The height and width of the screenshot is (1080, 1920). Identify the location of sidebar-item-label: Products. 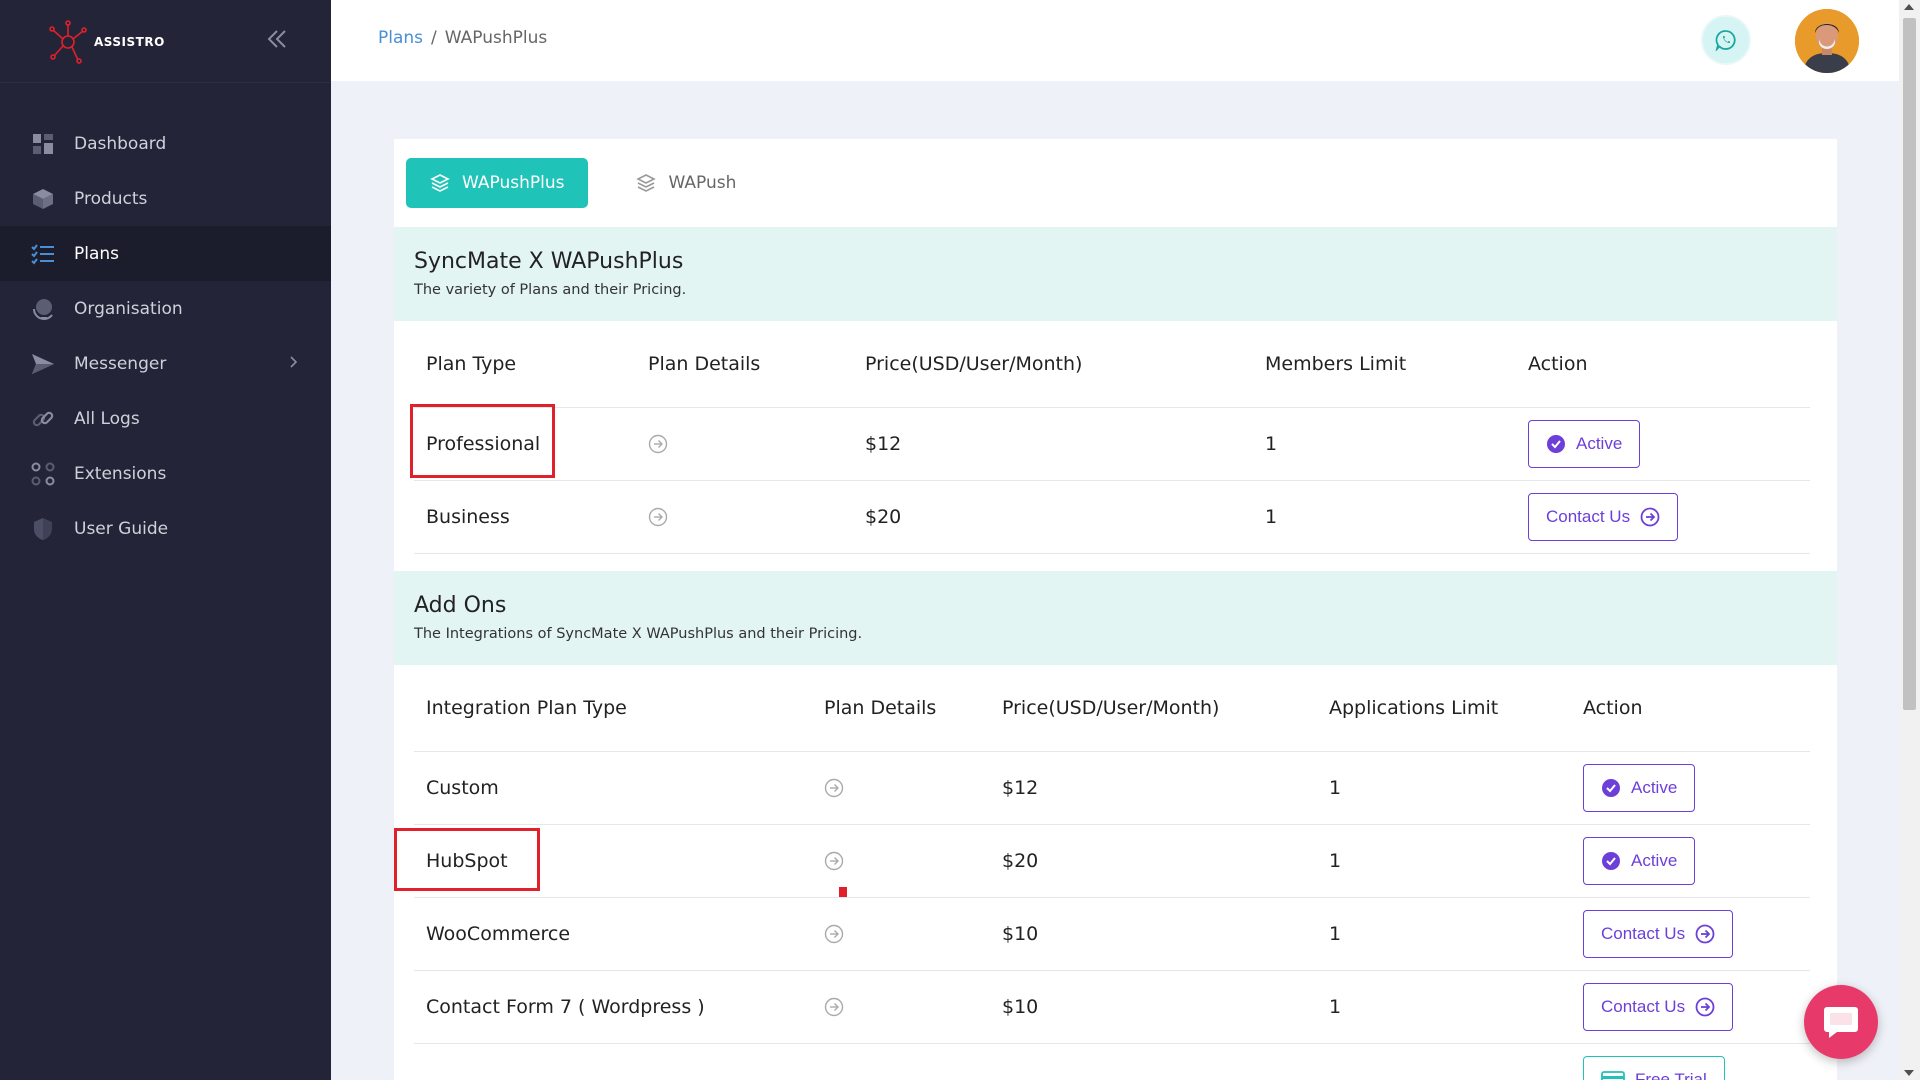
(111, 198).